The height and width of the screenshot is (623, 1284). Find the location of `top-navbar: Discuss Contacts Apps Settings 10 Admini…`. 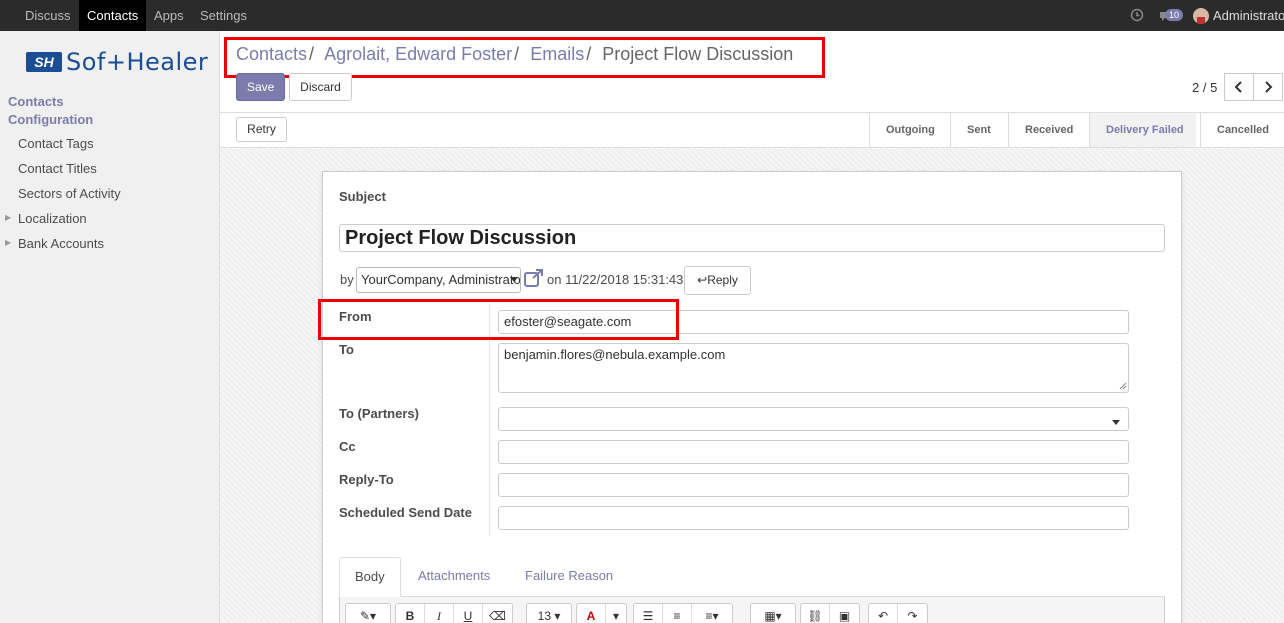

top-navbar: Discuss Contacts Apps Settings 10 Admini… is located at coordinates (642, 15).